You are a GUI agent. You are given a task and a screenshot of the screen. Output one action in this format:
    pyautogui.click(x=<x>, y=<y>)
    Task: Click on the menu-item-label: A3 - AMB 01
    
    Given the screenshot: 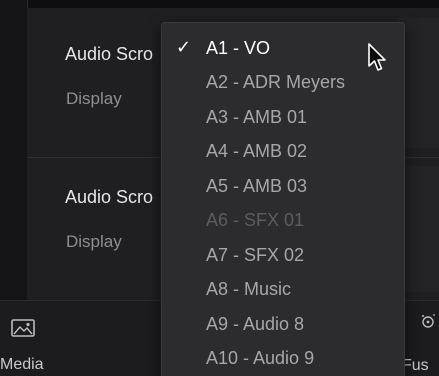 What is the action you would take?
    pyautogui.click(x=257, y=117)
    